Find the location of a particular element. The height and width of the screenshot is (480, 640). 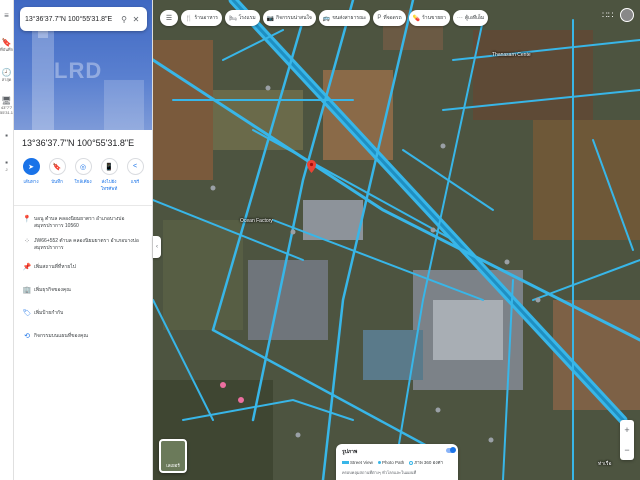

camera-icon: 📷 is located at coordinates (270, 18).